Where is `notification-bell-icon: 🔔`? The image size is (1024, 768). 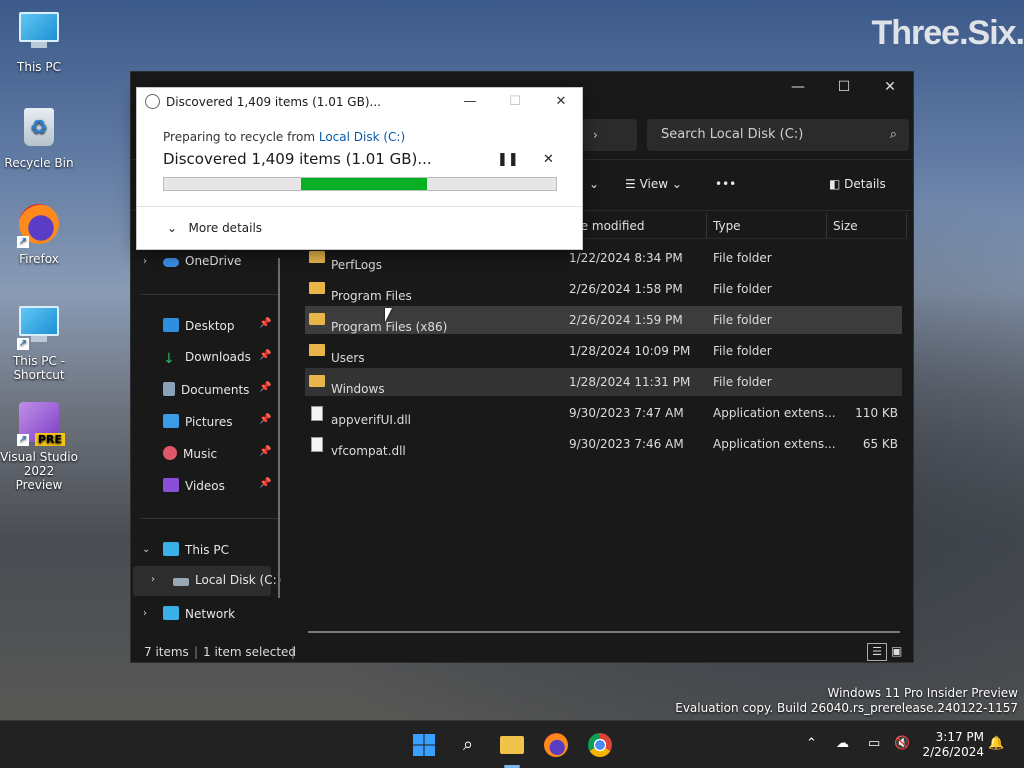 notification-bell-icon: 🔔 is located at coordinates (996, 743).